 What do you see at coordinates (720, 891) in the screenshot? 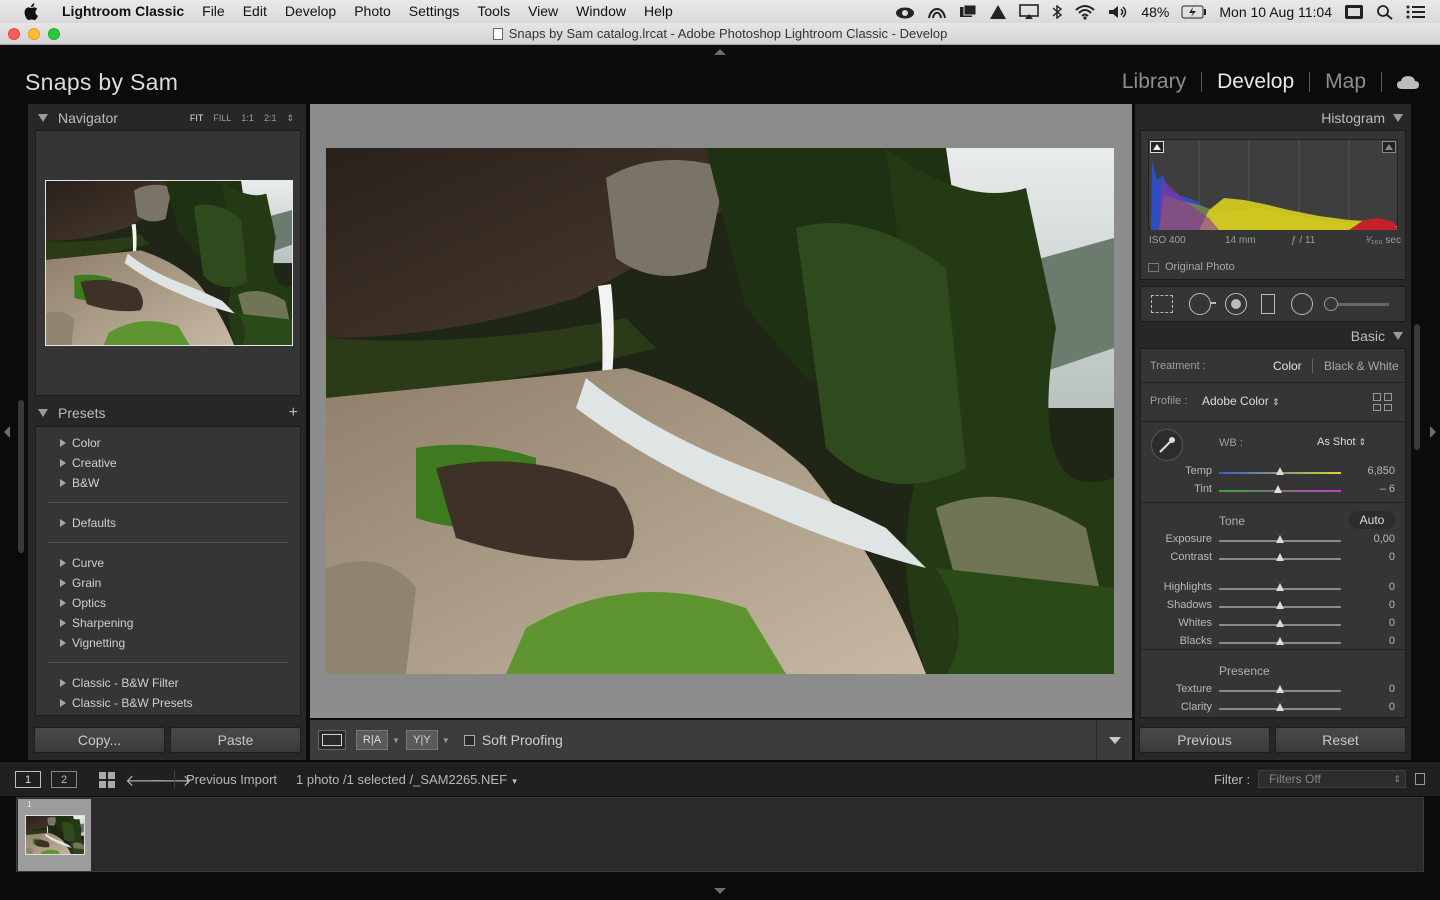
I see `bottom-panel-toggle-icon` at bounding box center [720, 891].